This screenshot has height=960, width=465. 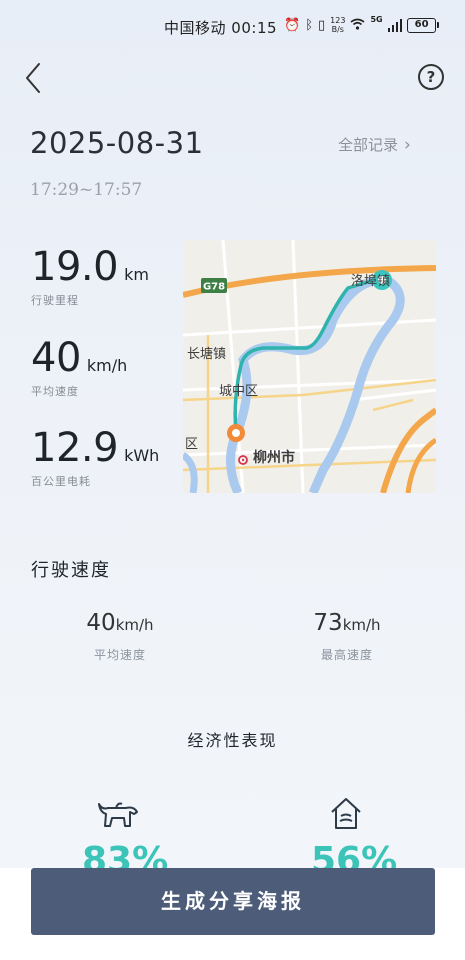 What do you see at coordinates (86, 190) in the screenshot?
I see `trip-time-range: 17:29~17:57` at bounding box center [86, 190].